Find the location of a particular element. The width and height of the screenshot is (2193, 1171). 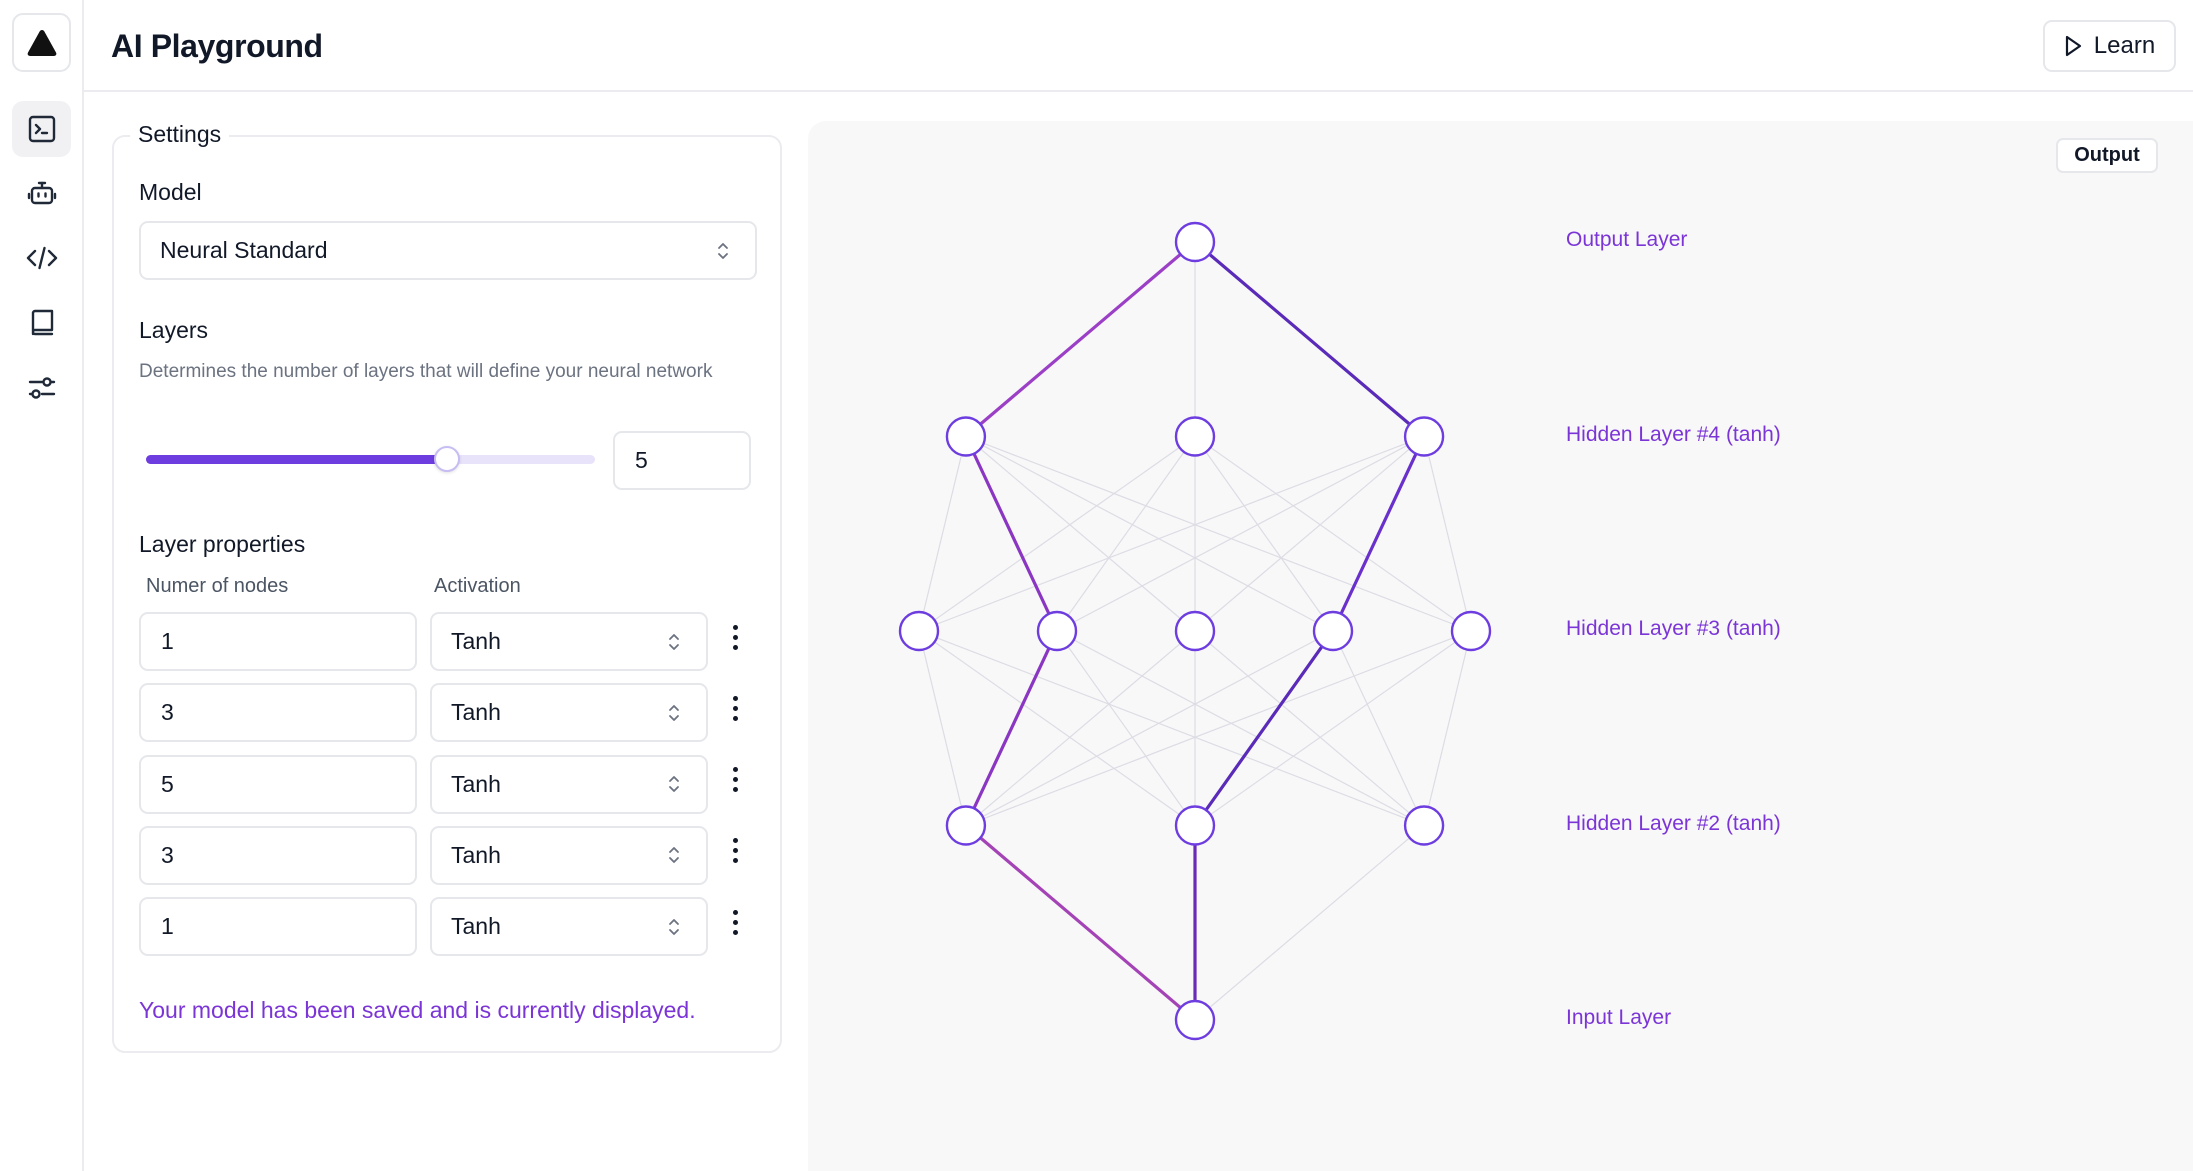

layer-label: Hidden Layer #3 (tanh) is located at coordinates (1673, 628).